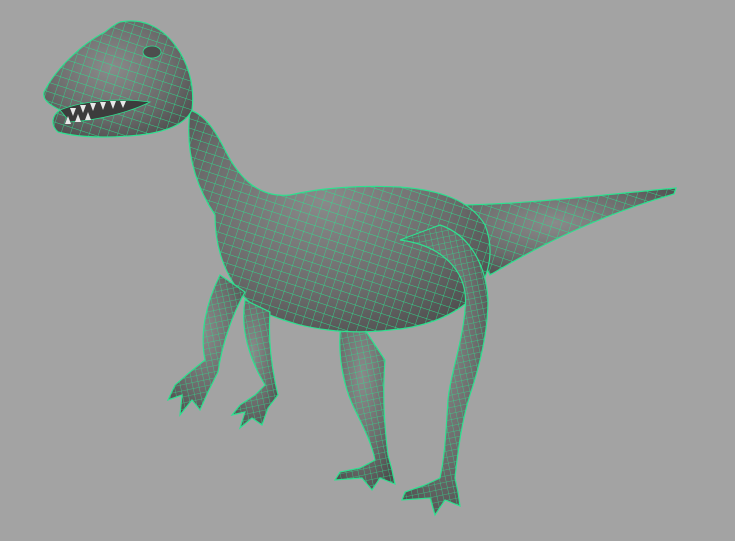 The image size is (735, 541). I want to click on arm-back, so click(254, 364).